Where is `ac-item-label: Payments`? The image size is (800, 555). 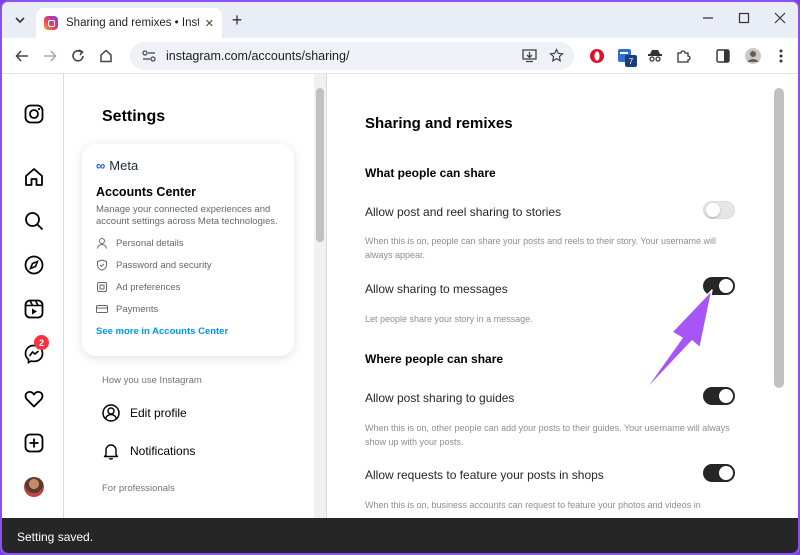 ac-item-label: Payments is located at coordinates (137, 309).